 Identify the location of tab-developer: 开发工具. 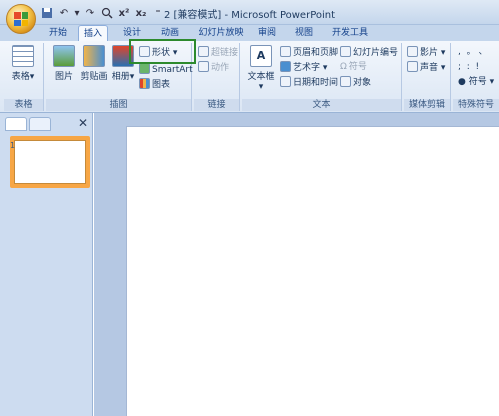
(350, 33).